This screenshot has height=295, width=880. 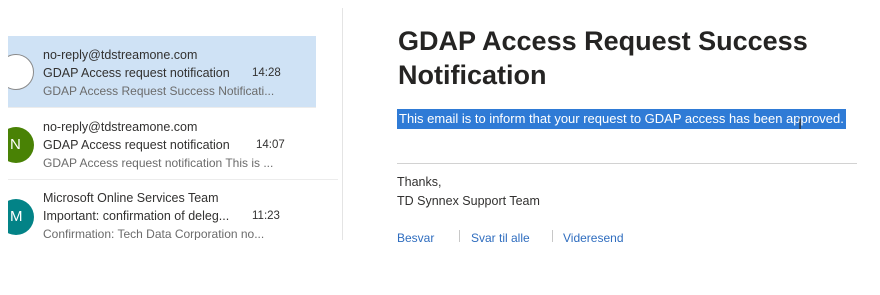 What do you see at coordinates (266, 216) in the screenshot?
I see `mail-time: 11:23` at bounding box center [266, 216].